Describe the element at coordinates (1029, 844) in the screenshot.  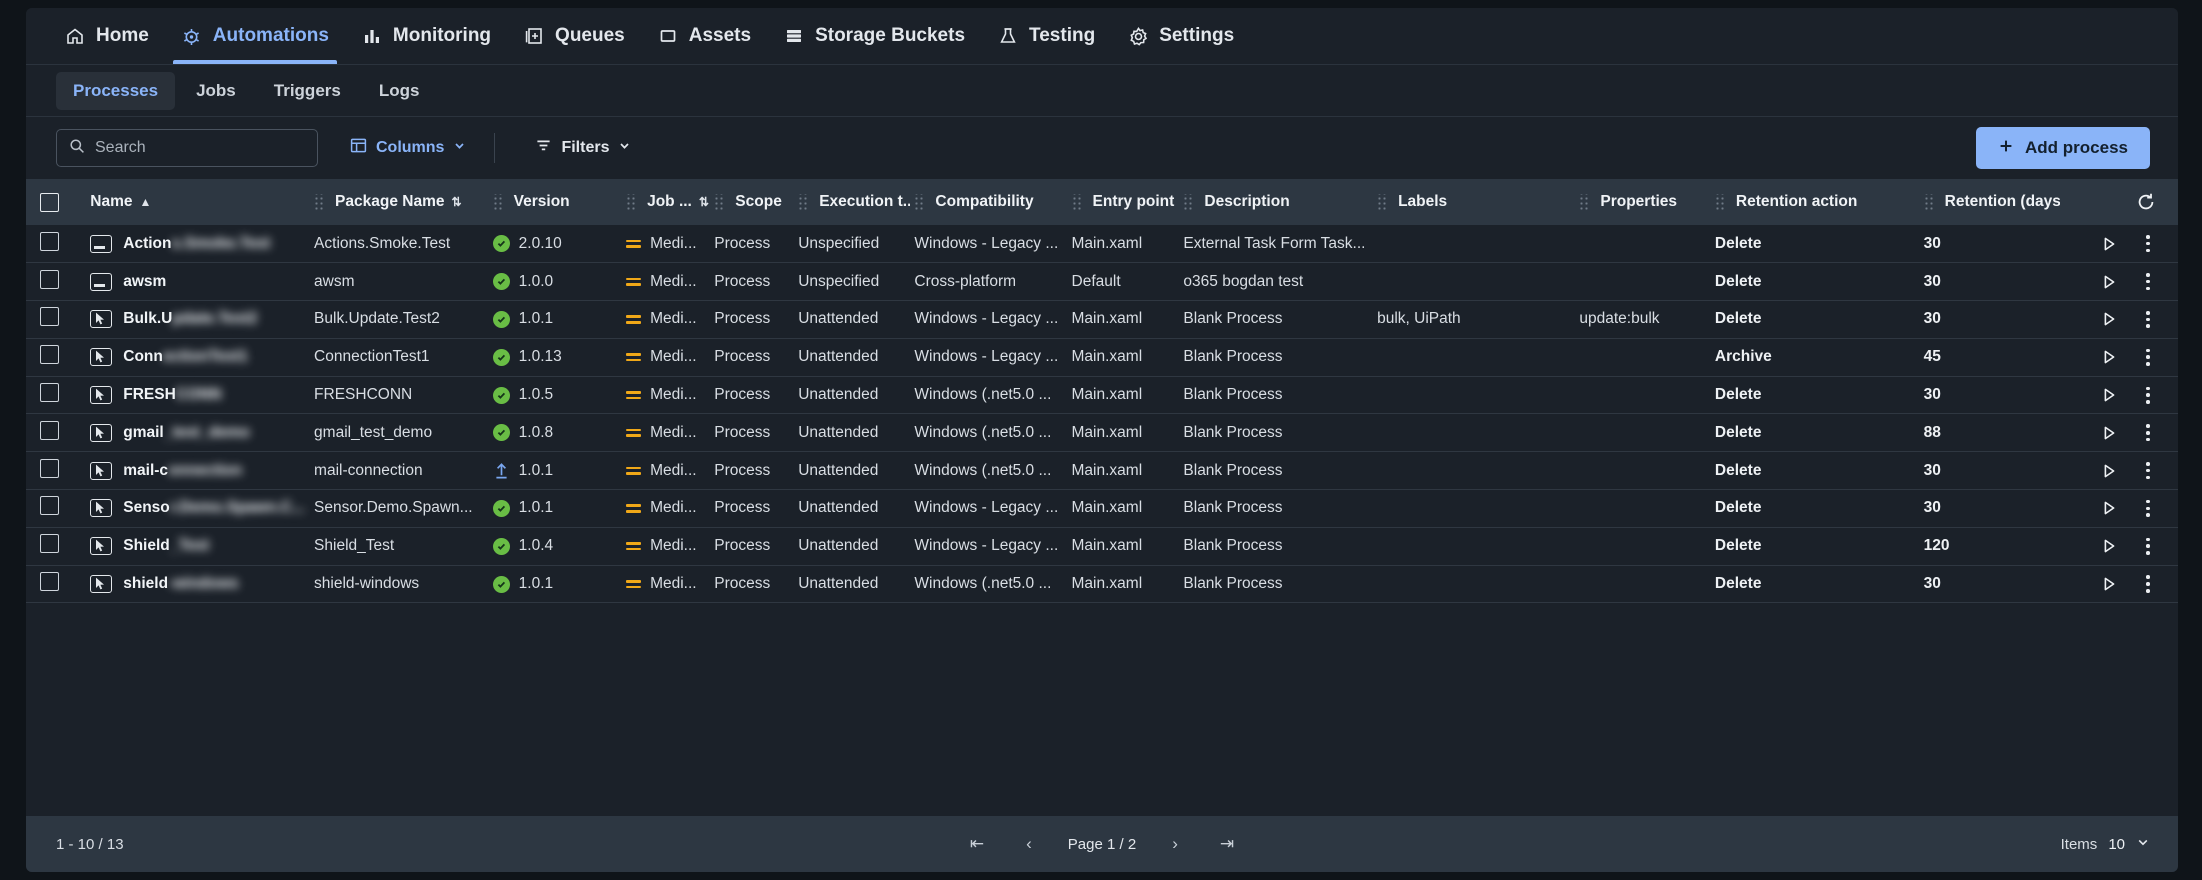
I see `prev-page-icon: ‹` at that location.